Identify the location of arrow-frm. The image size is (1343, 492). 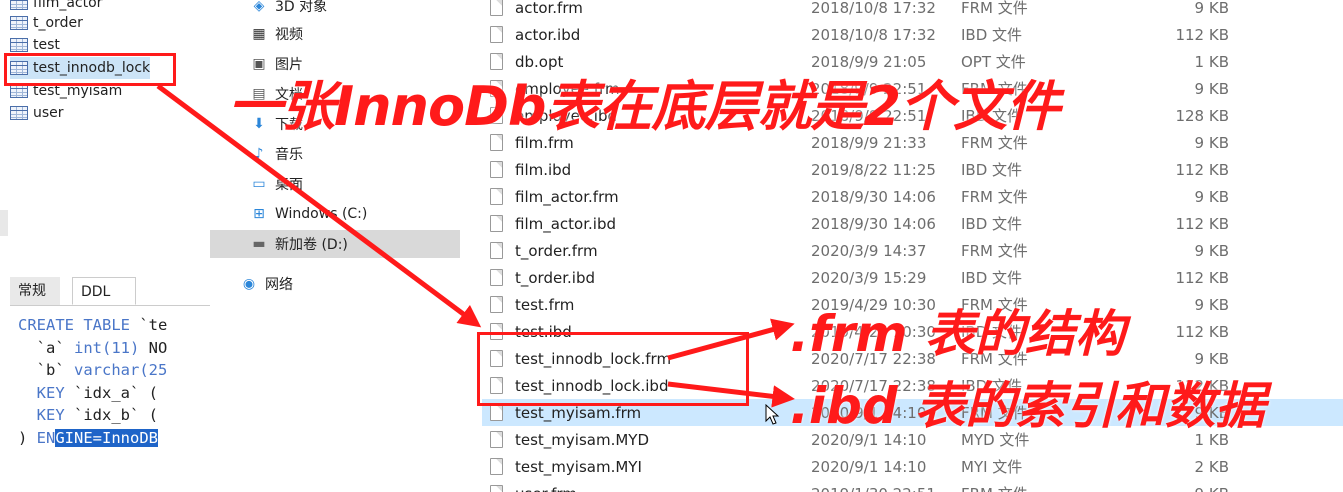
(731, 339).